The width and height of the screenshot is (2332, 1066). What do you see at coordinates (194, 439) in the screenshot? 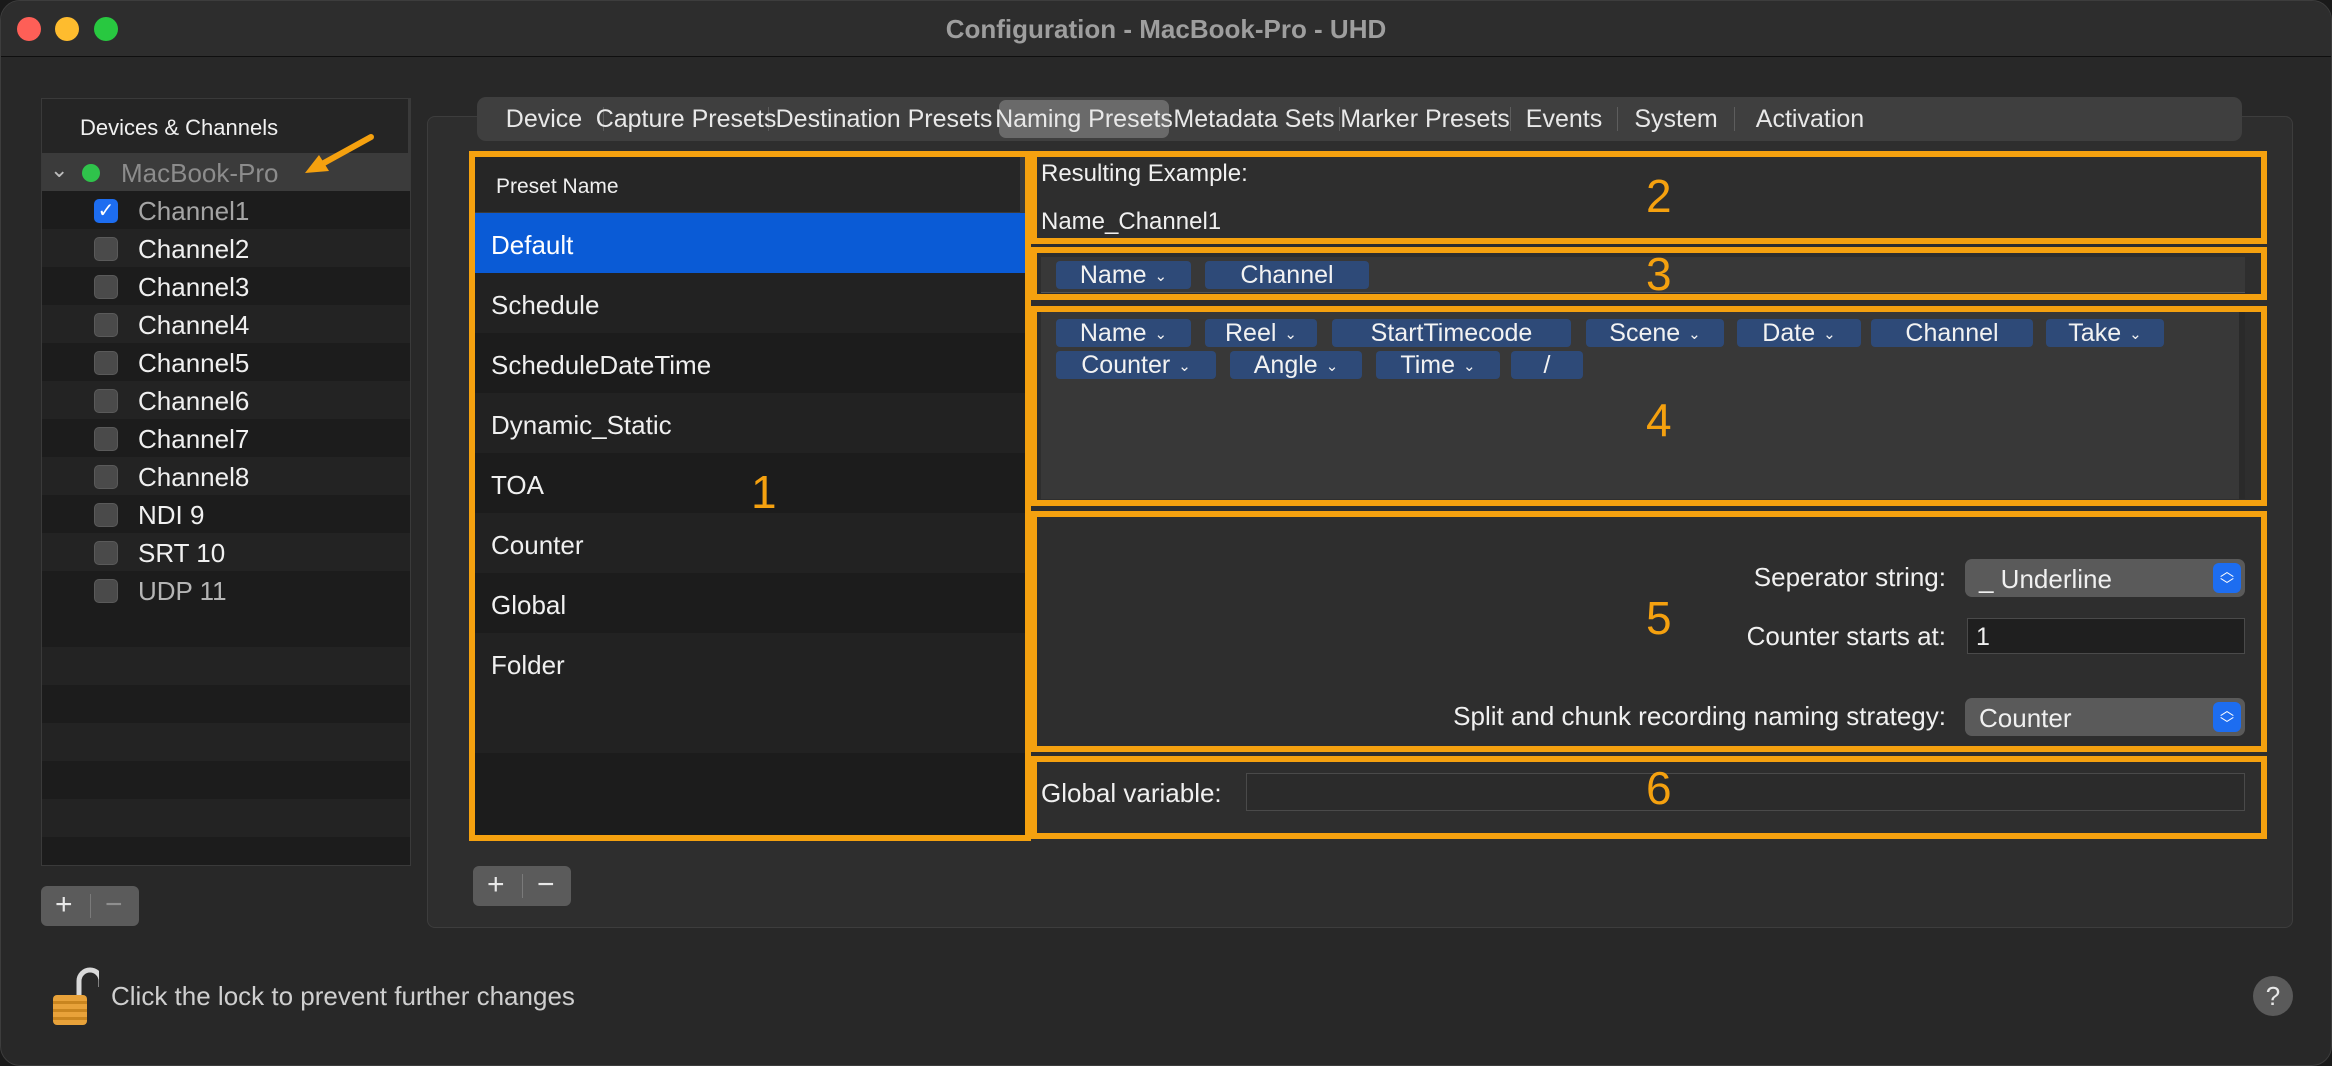
I see `channel-label: Channel7` at bounding box center [194, 439].